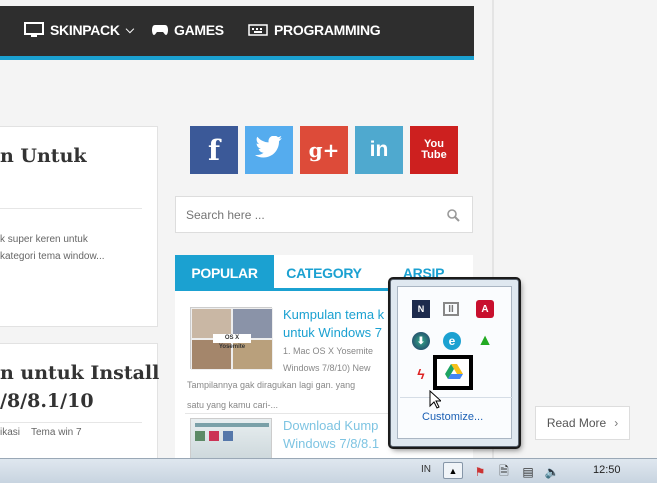 Image resolution: width=657 pixels, height=483 pixels. I want to click on facebook-icon: f, so click(214, 150).